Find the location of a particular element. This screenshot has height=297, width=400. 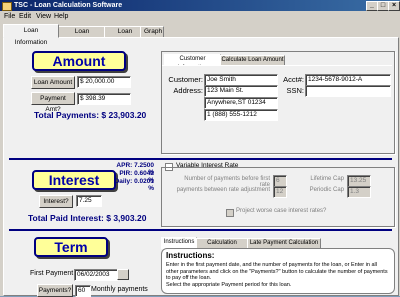

lifetime-cap-label: Lifetime Cap is located at coordinates (327, 179).